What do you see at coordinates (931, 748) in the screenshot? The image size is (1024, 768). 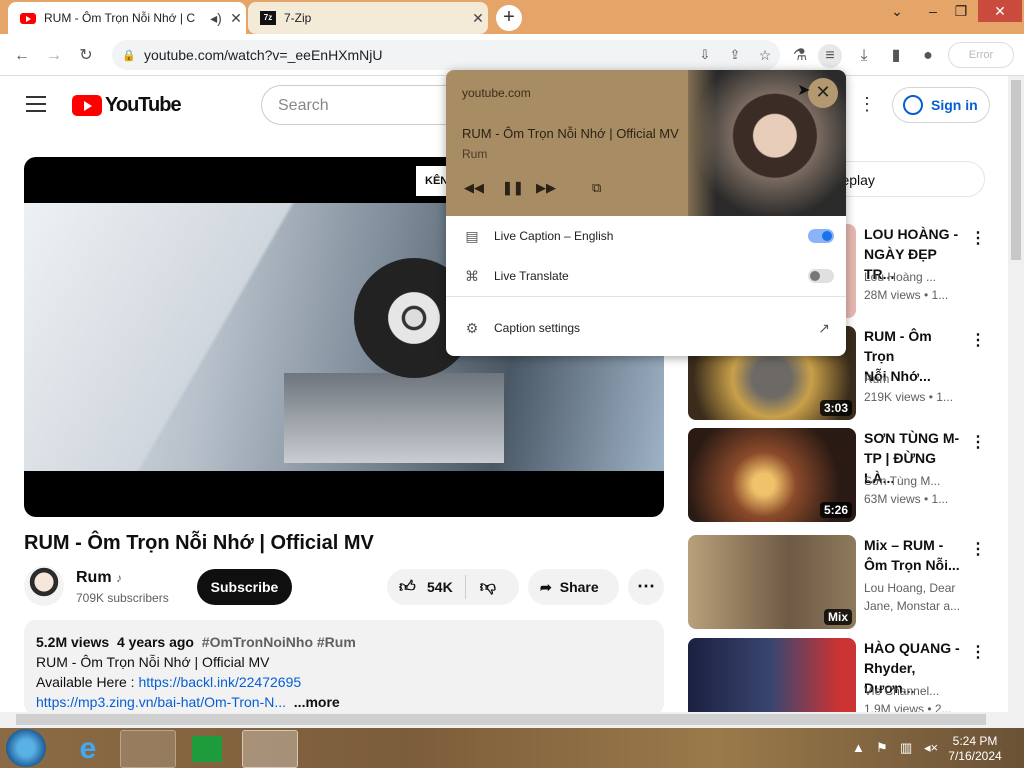 I see `volume-muted-icon: ◂×` at bounding box center [931, 748].